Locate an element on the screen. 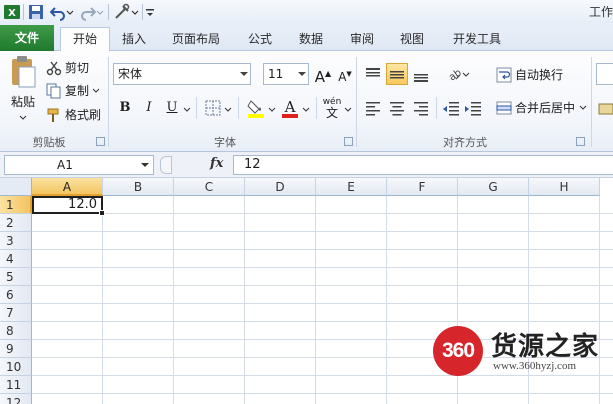  currency-format-icon is located at coordinates (605, 109).